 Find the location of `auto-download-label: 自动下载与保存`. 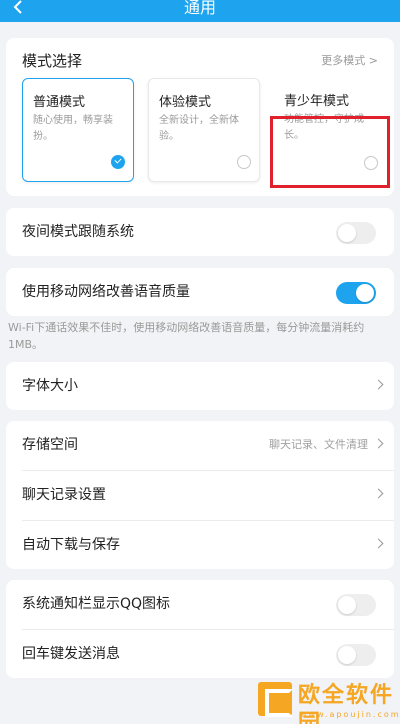

auto-download-label: 自动下载与保存 is located at coordinates (71, 545).